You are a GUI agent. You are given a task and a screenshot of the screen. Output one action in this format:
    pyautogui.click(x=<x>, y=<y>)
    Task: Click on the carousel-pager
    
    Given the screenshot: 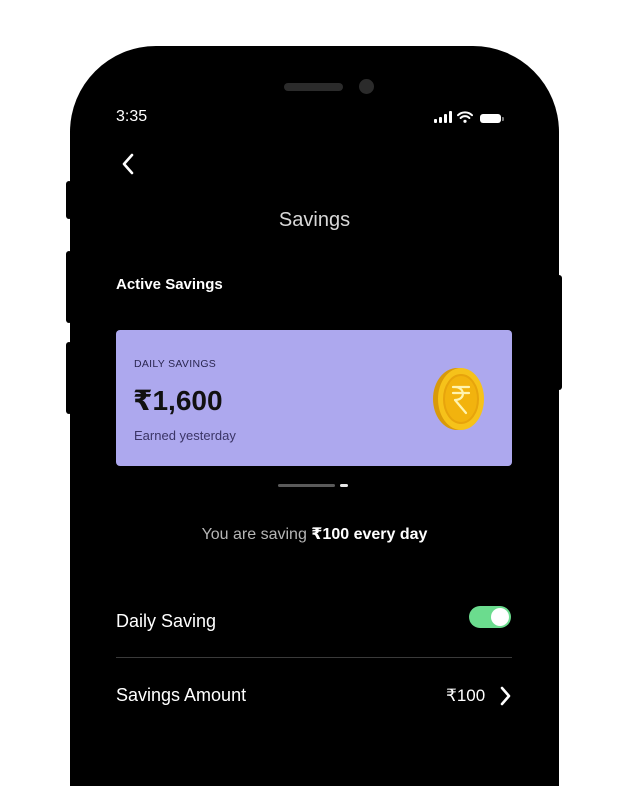 What is the action you would take?
    pyautogui.click(x=313, y=485)
    